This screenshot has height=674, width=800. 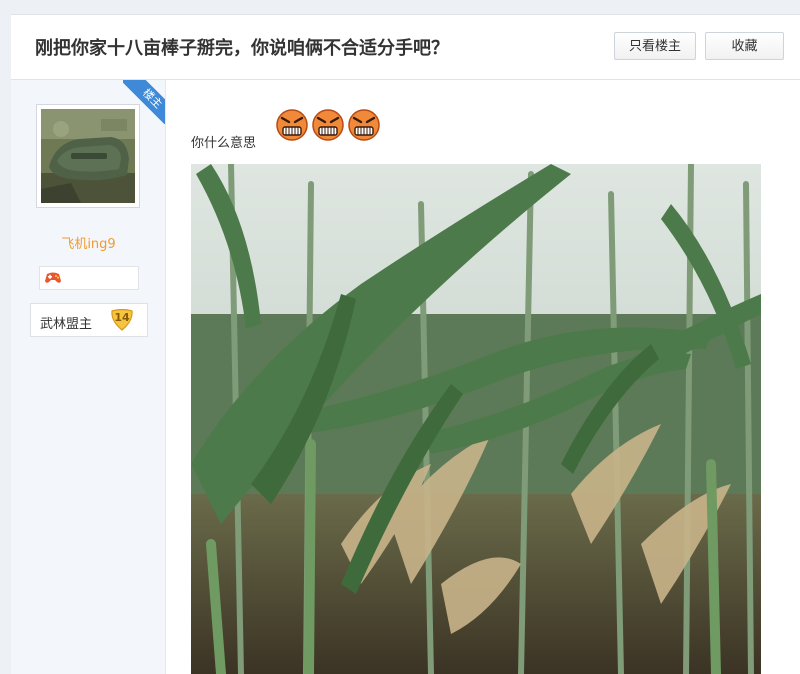 I want to click on avatar, so click(x=88, y=156).